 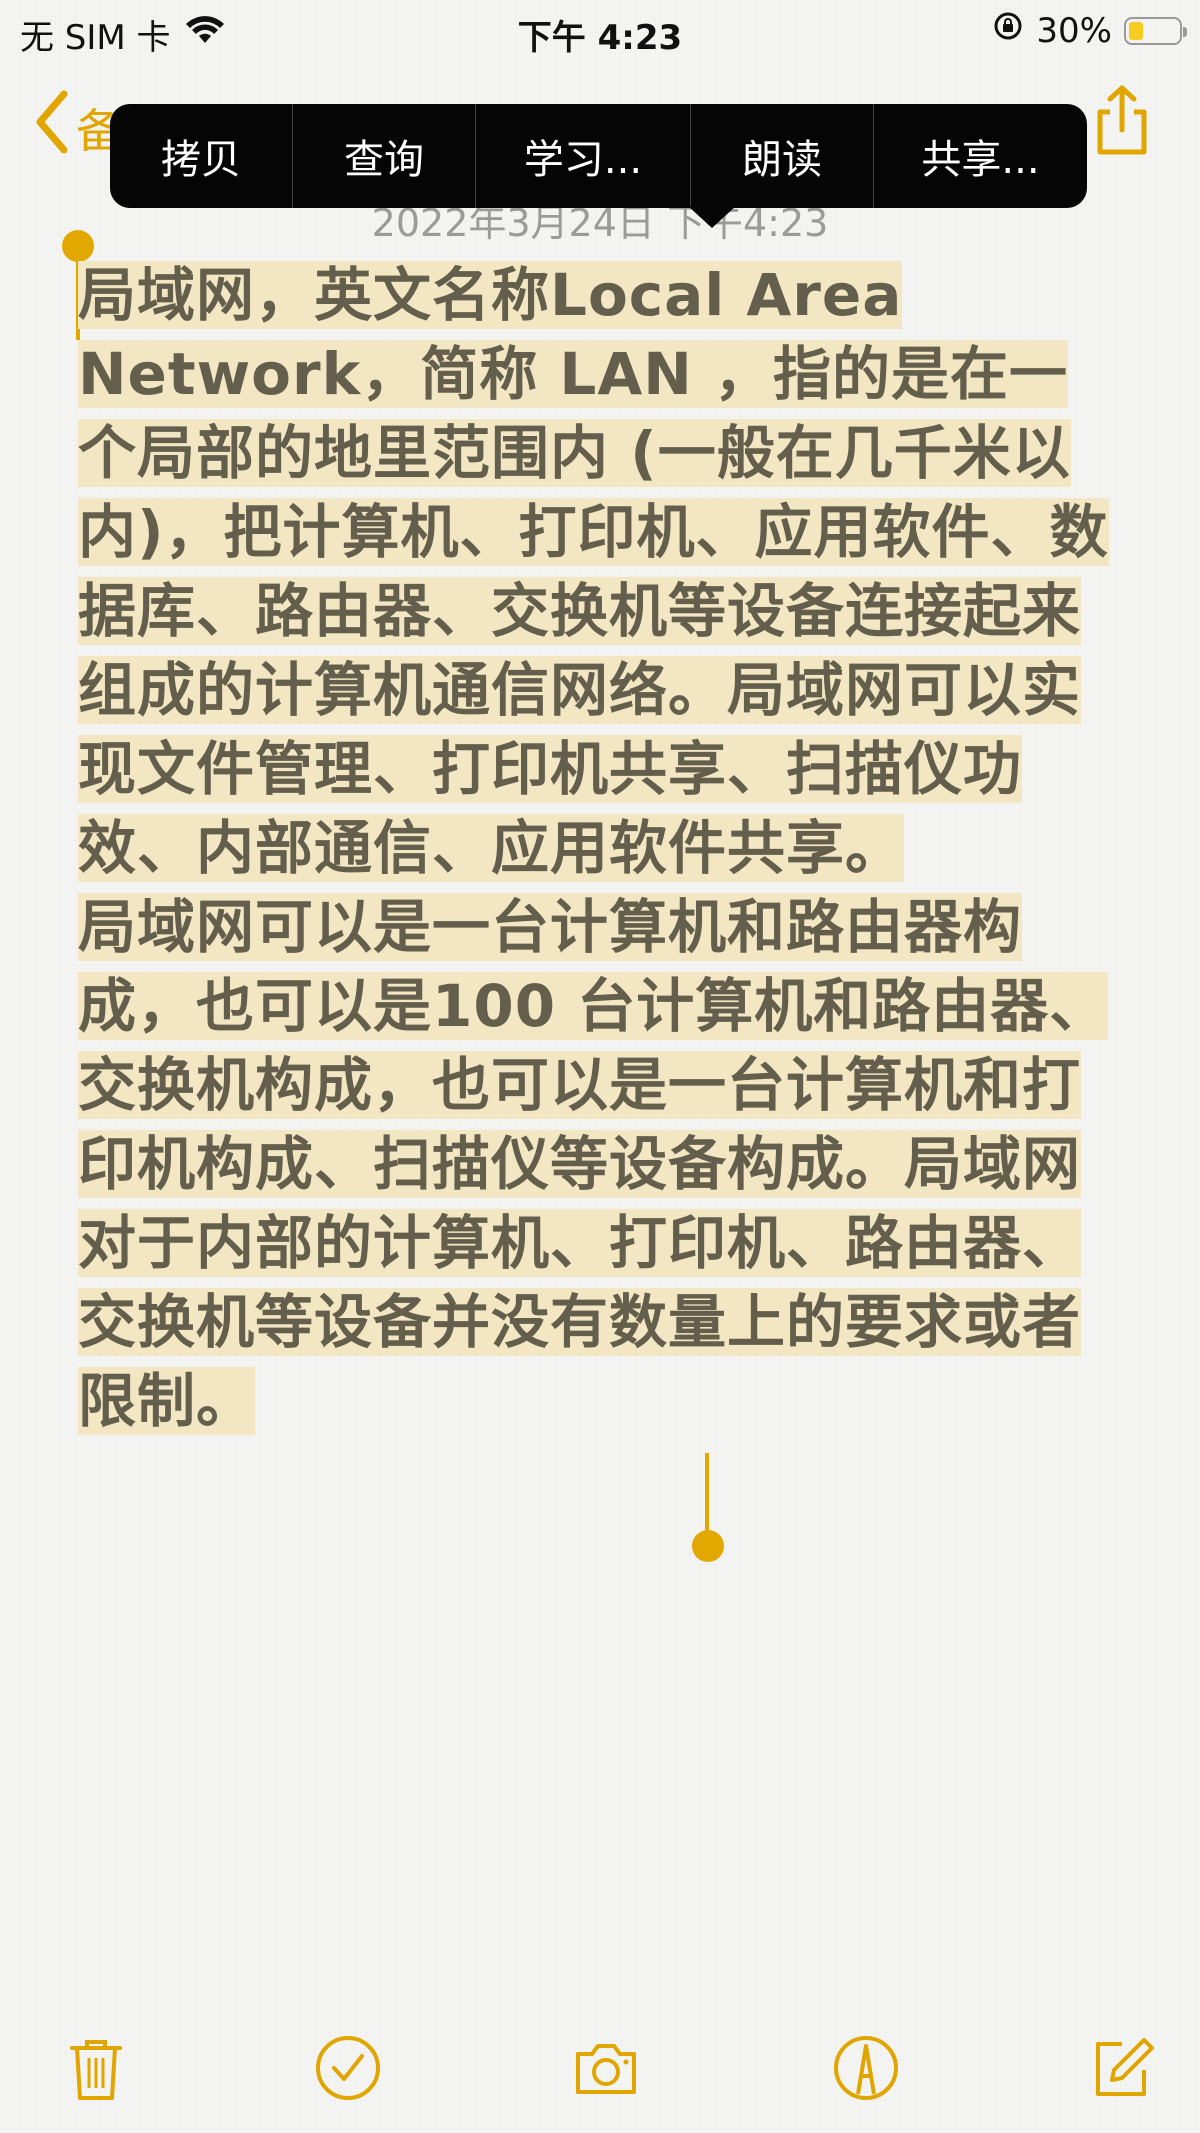 I want to click on compose-icon, so click(x=1122, y=2070).